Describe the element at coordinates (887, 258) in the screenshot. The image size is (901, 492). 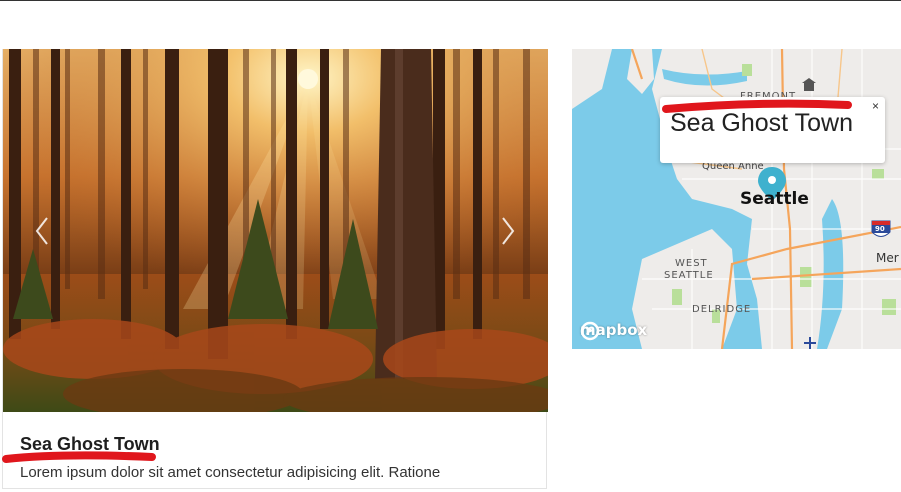
I see `map-label-mer: Mer` at that location.